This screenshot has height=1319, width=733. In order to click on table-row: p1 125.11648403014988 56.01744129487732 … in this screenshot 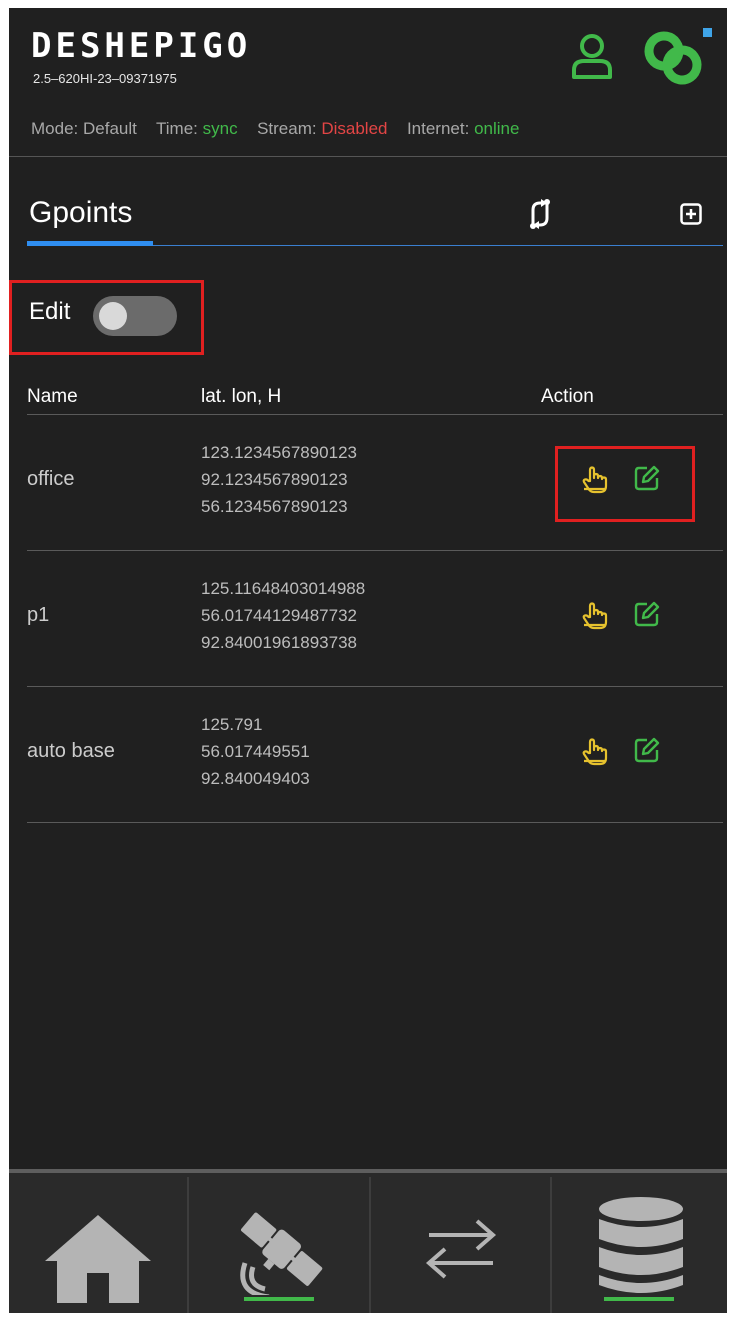, I will do `click(368, 618)`.